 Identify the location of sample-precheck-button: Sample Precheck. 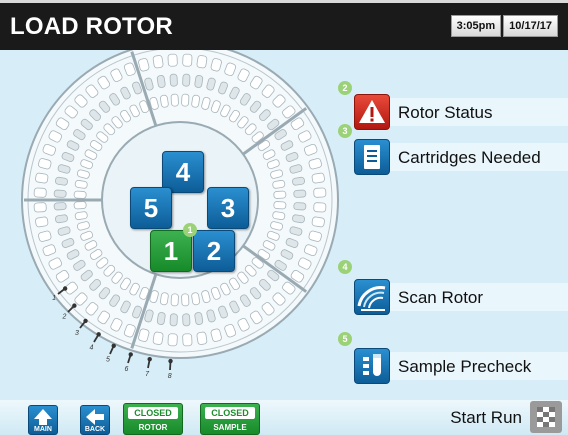
(460, 366).